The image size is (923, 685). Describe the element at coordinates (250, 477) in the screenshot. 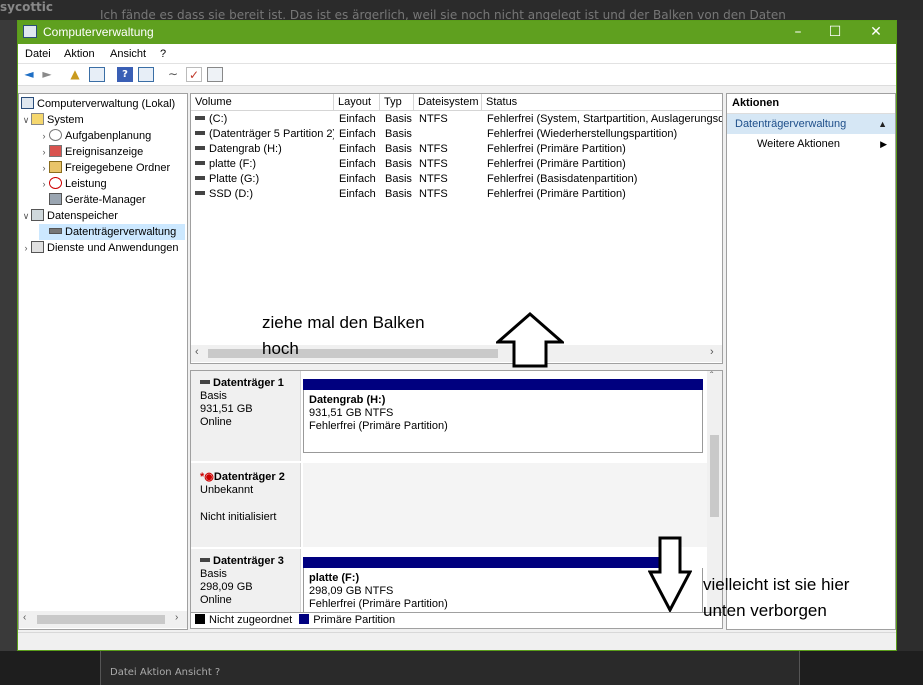

I see `disk-name: *◉Datenträger 2` at that location.